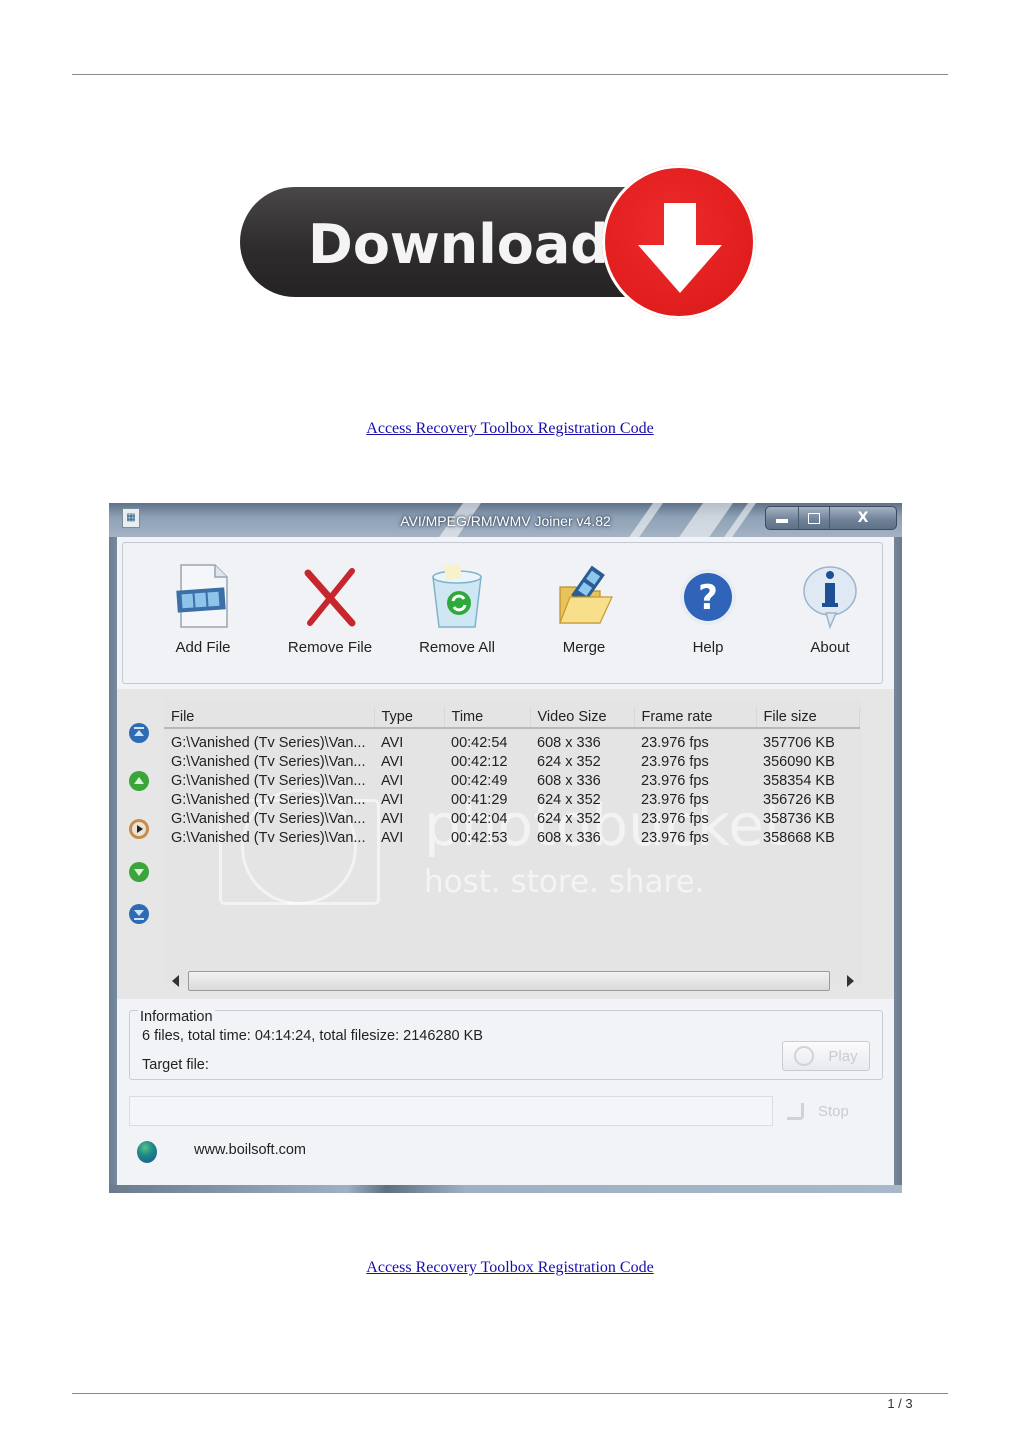 The height and width of the screenshot is (1442, 1020). What do you see at coordinates (808, 718) in the screenshot?
I see `column-header-file-size: File size` at bounding box center [808, 718].